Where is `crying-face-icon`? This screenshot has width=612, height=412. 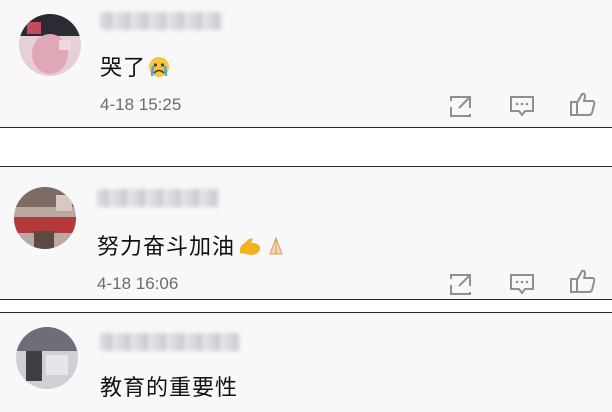
crying-face-icon is located at coordinates (159, 70).